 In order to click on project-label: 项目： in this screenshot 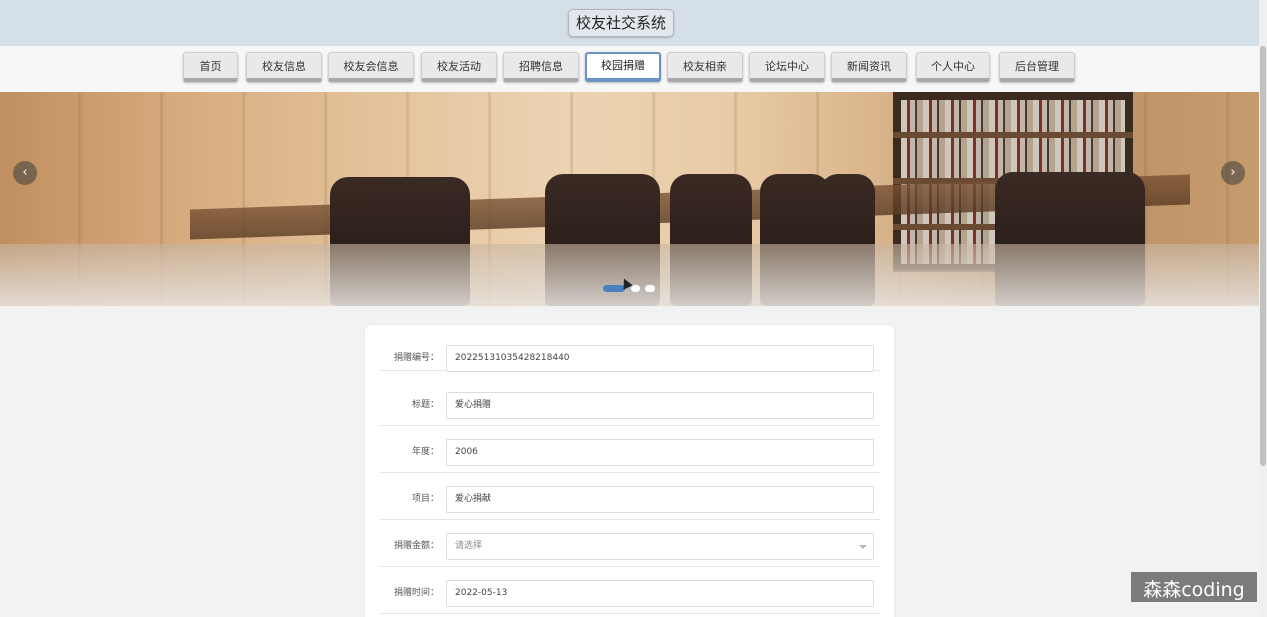, I will do `click(425, 499)`.